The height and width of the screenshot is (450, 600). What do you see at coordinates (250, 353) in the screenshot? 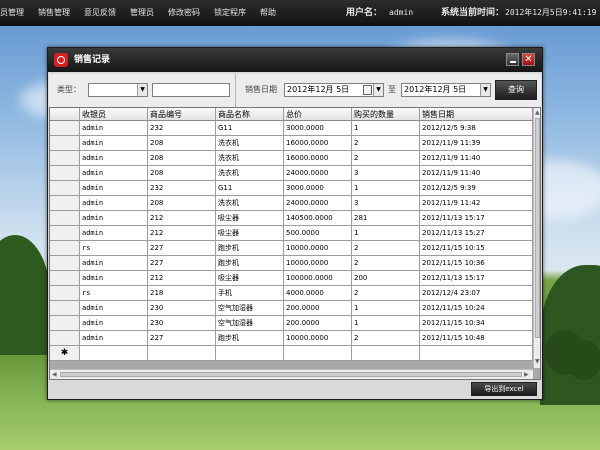
I see `cell-product-name` at bounding box center [250, 353].